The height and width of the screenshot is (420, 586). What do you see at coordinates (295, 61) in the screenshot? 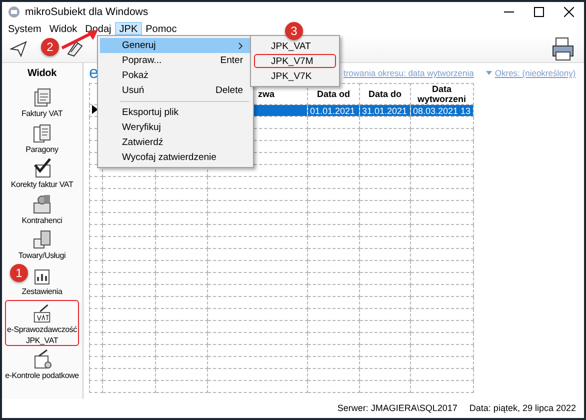
I see `submenu-item: JPK_V7M` at bounding box center [295, 61].